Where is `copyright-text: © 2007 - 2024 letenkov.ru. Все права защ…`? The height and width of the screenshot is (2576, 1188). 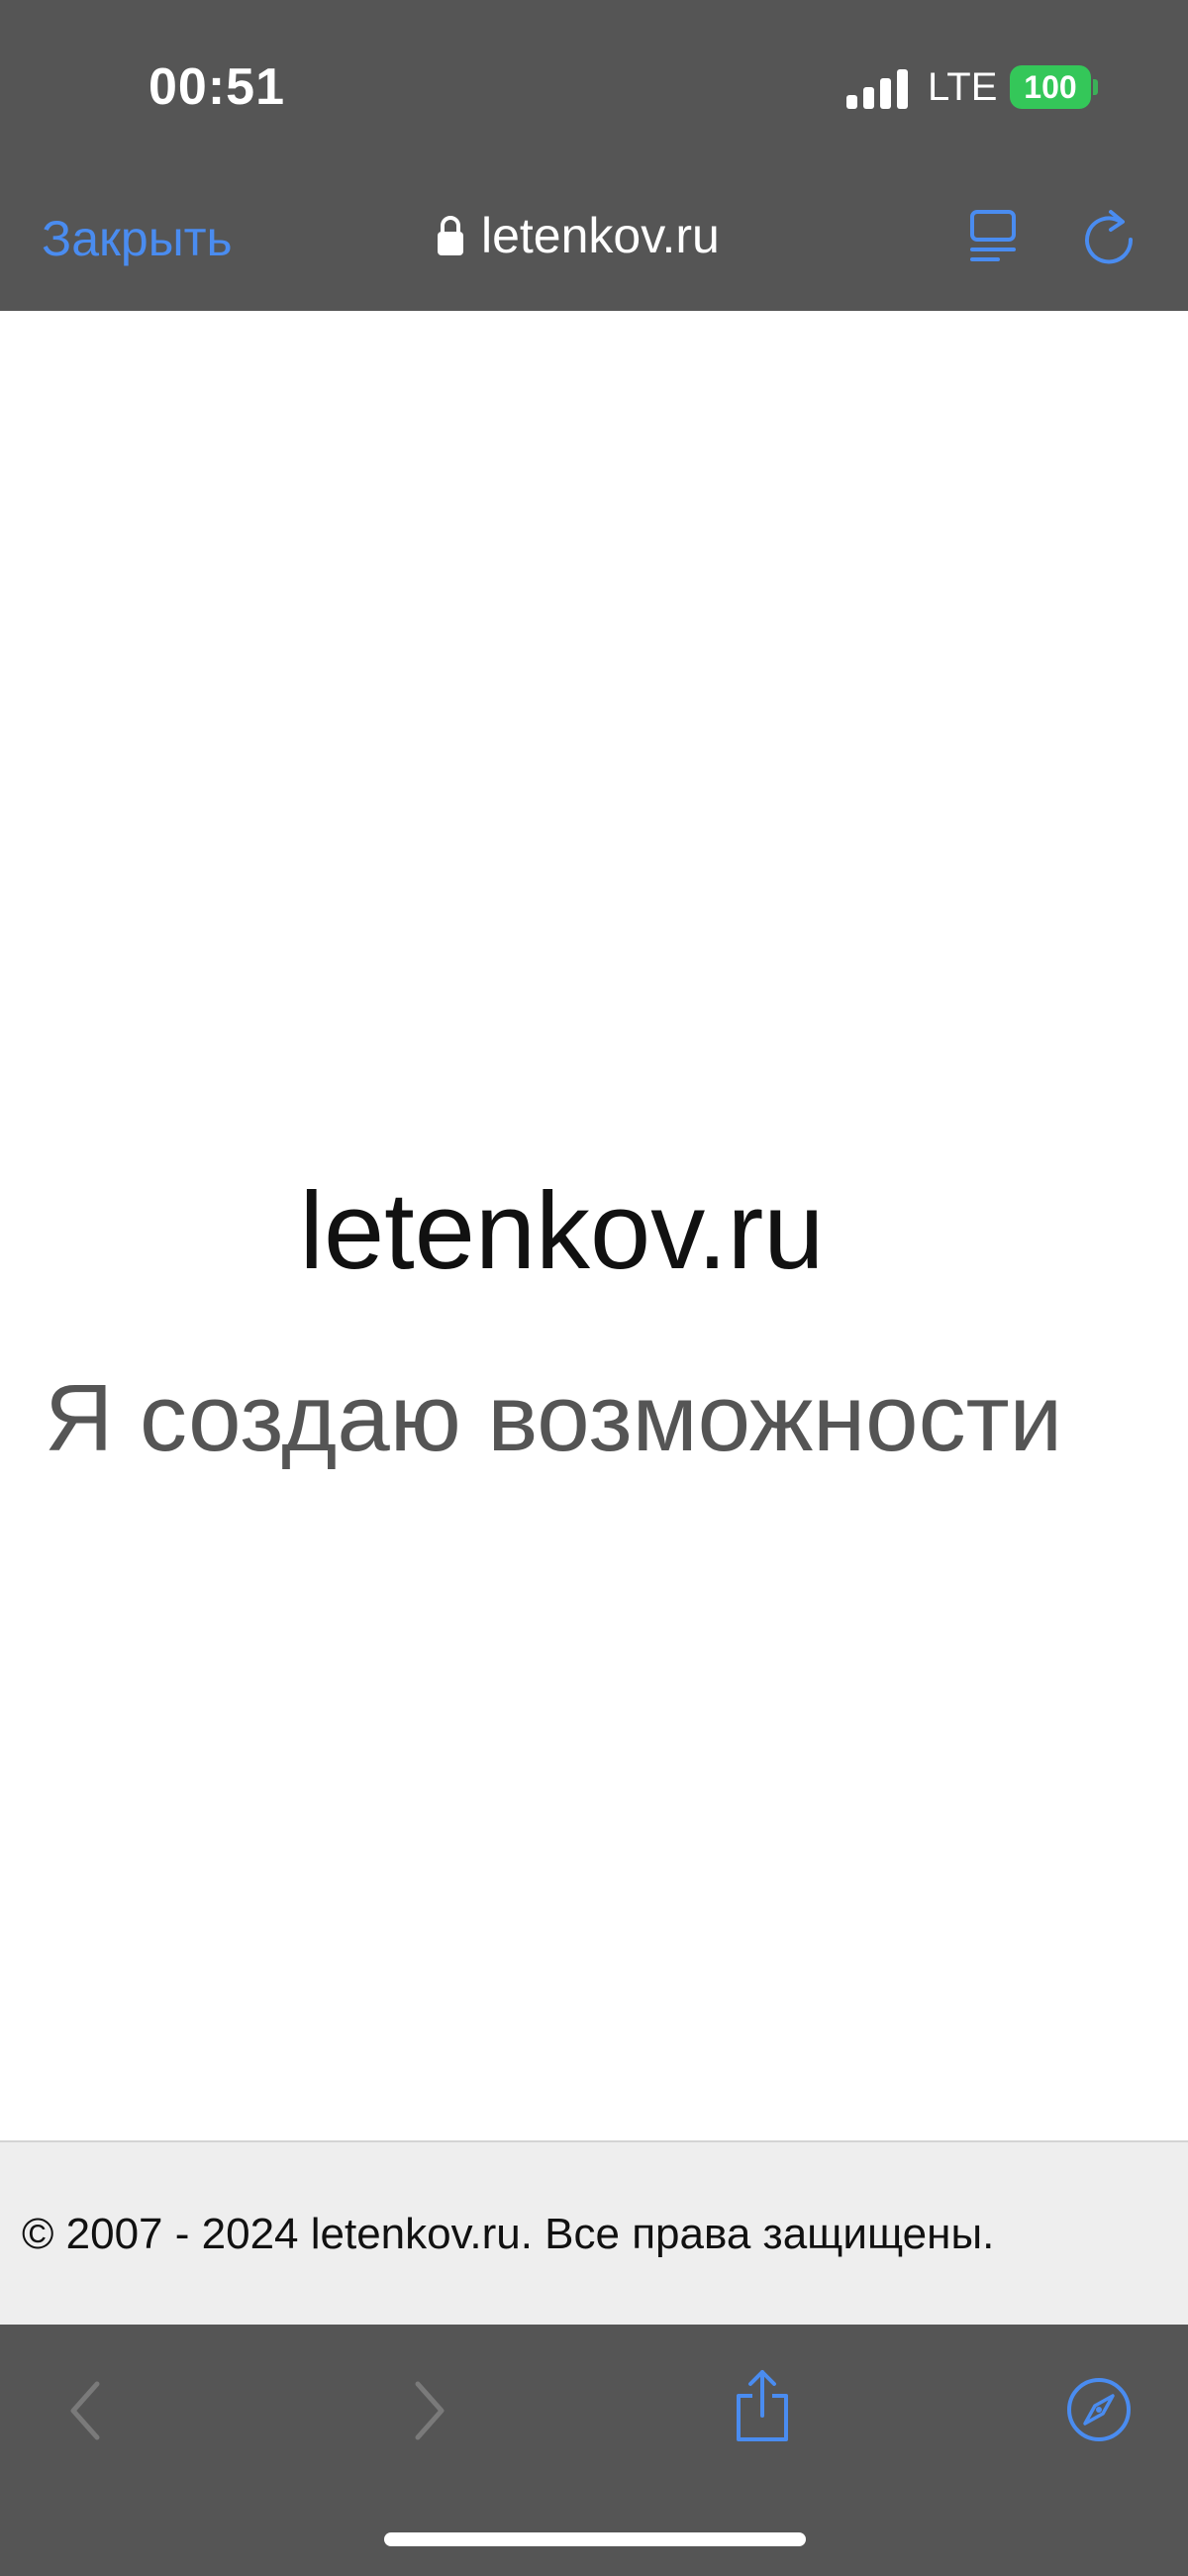 copyright-text: © 2007 - 2024 letenkov.ru. Все права защ… is located at coordinates (508, 2234).